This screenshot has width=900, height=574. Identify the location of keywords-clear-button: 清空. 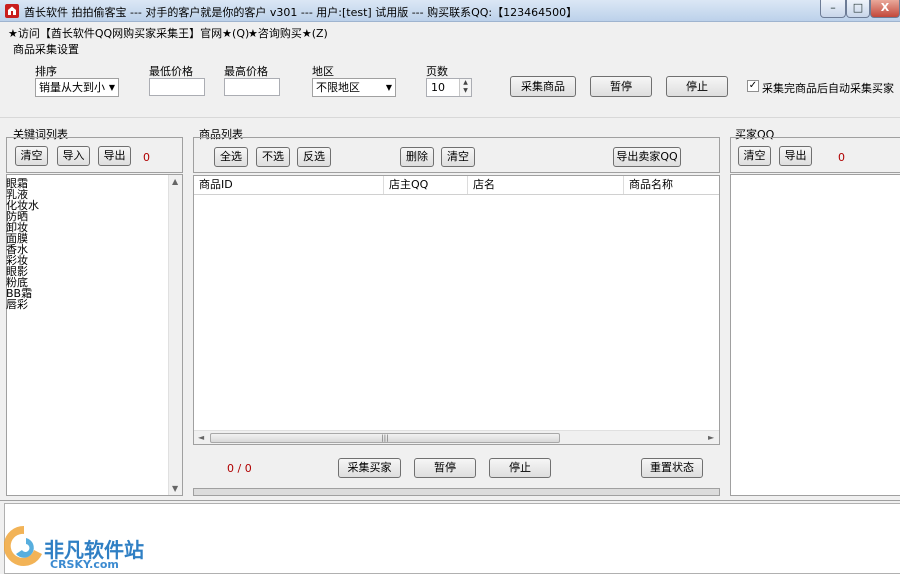
(31, 156).